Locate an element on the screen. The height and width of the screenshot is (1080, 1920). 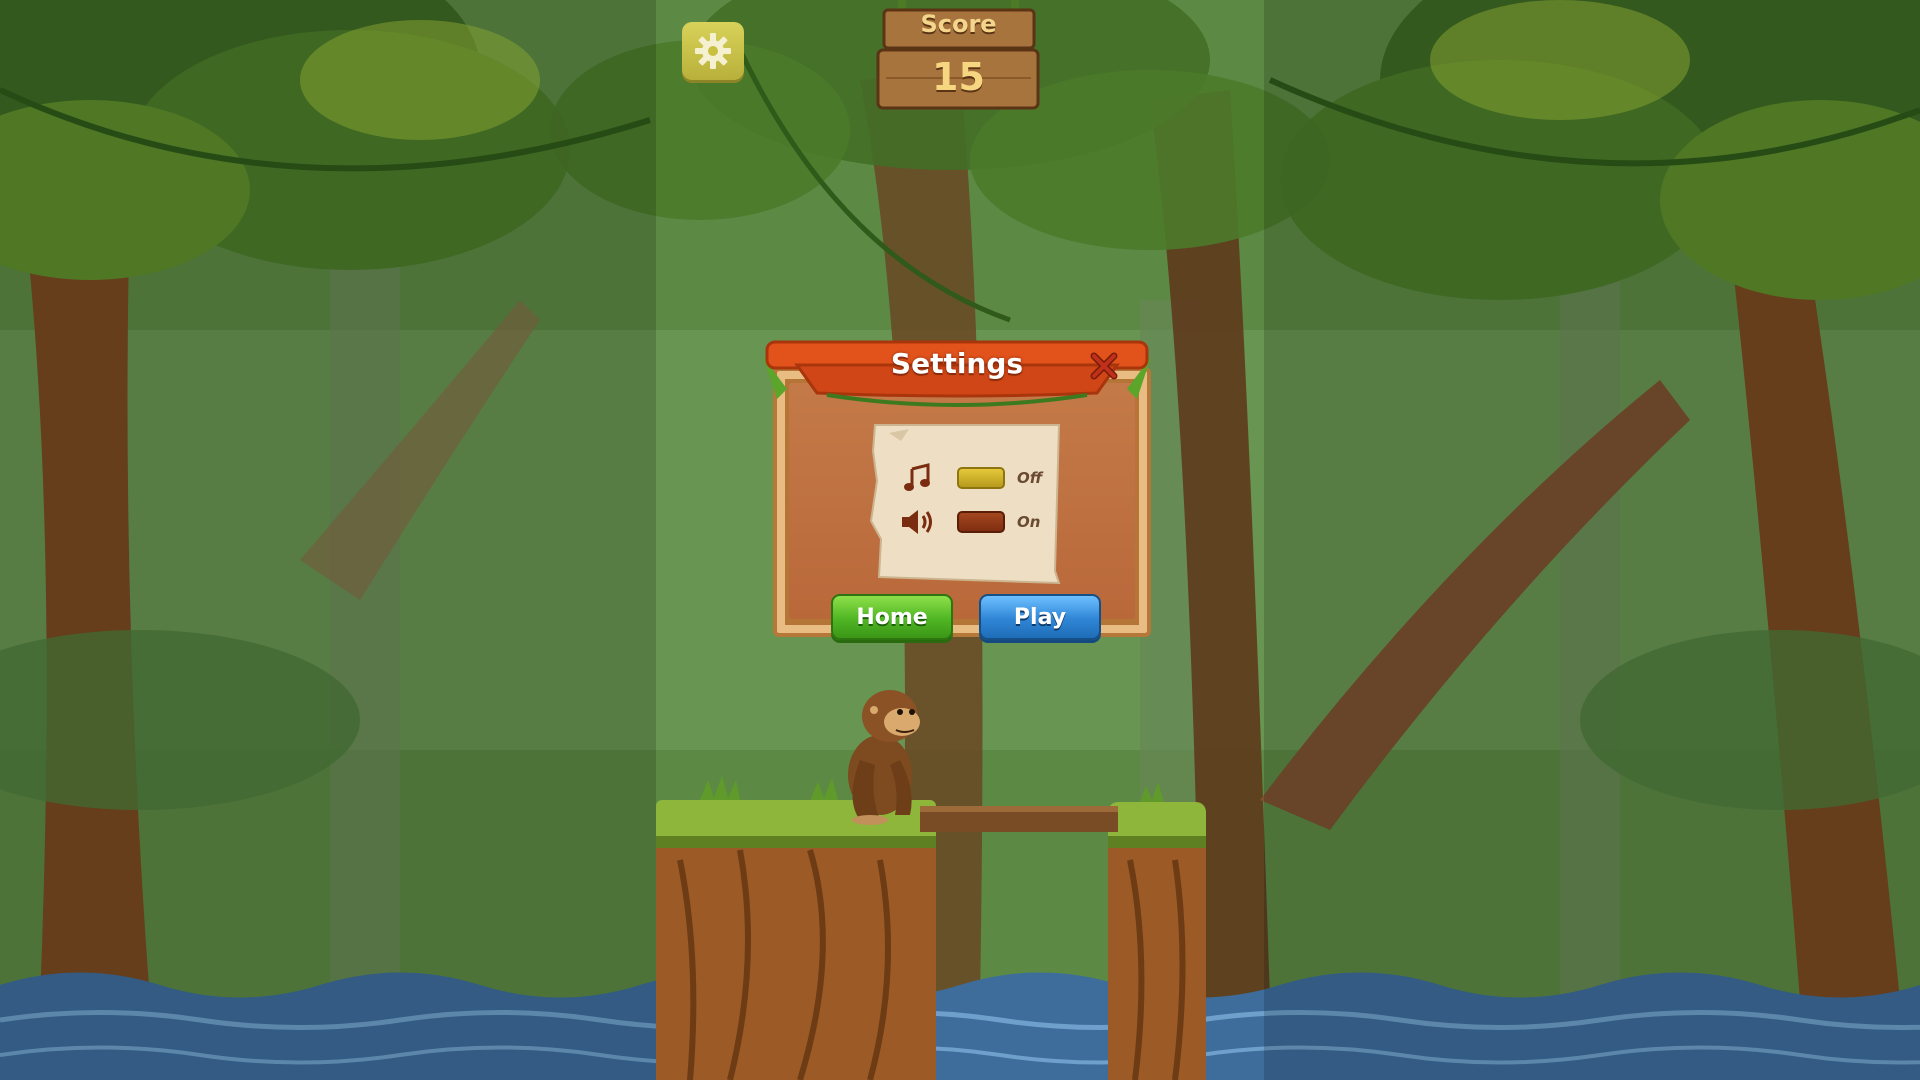
play-button: Play is located at coordinates (1040, 617).